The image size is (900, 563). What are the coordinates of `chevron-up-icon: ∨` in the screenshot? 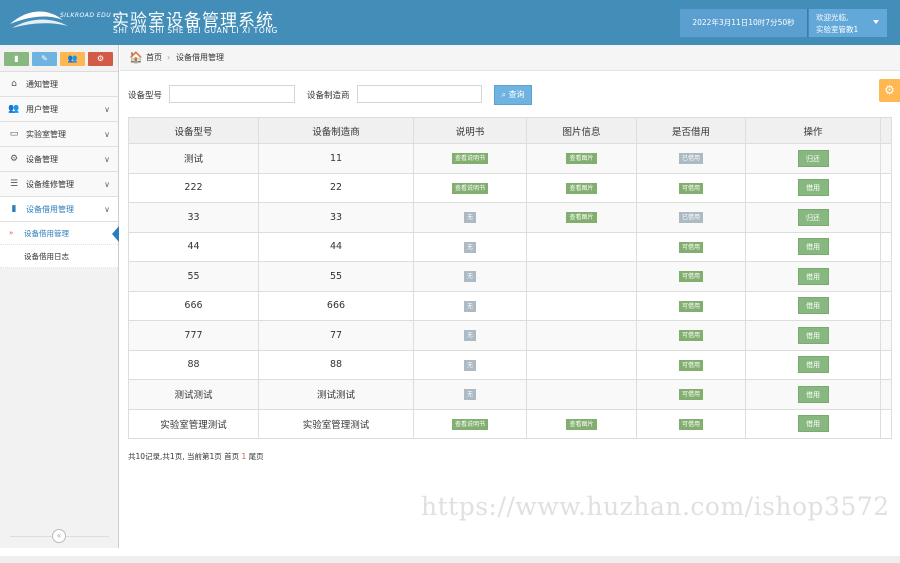 It's located at (107, 209).